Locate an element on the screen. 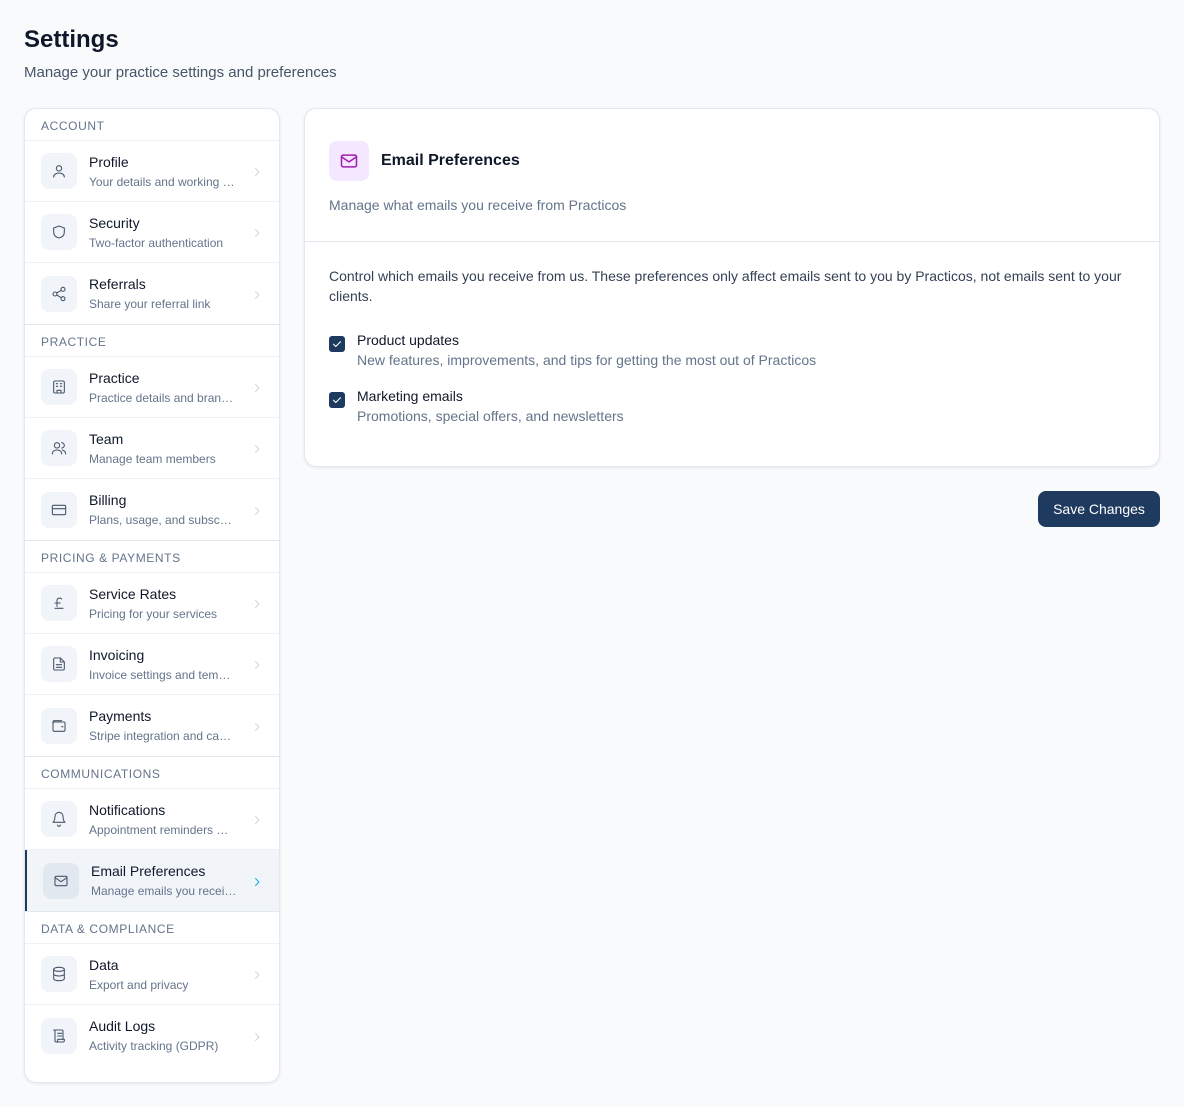  scroll-icon is located at coordinates (59, 1035).